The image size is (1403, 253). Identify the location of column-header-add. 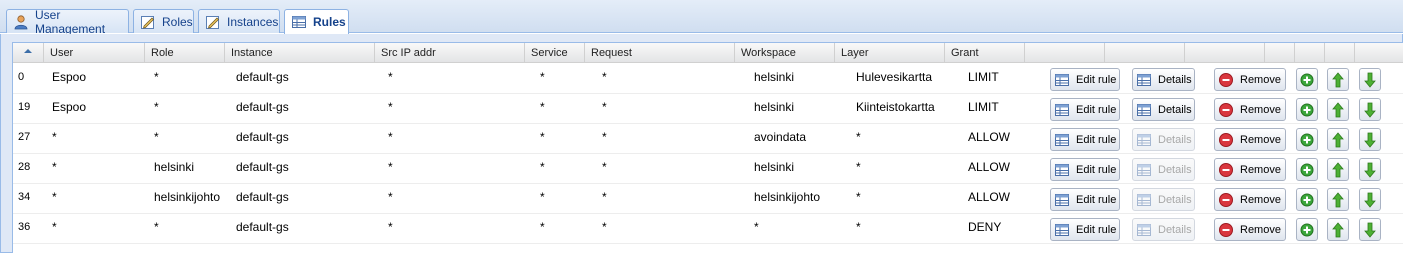
(1280, 53).